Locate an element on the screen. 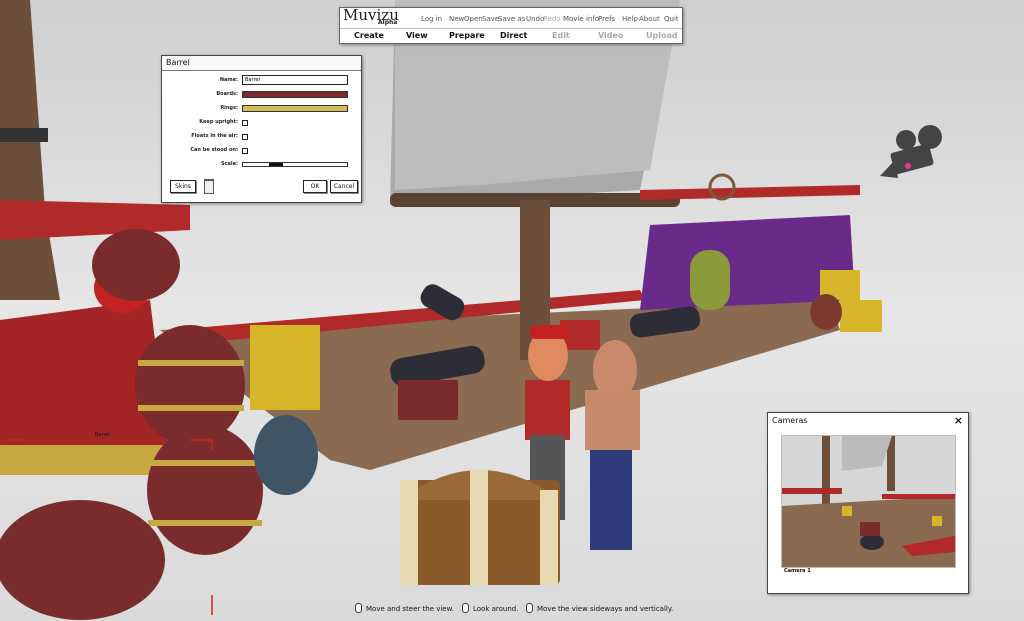 The height and width of the screenshot is (621, 1024). tab-video: Video is located at coordinates (611, 35).